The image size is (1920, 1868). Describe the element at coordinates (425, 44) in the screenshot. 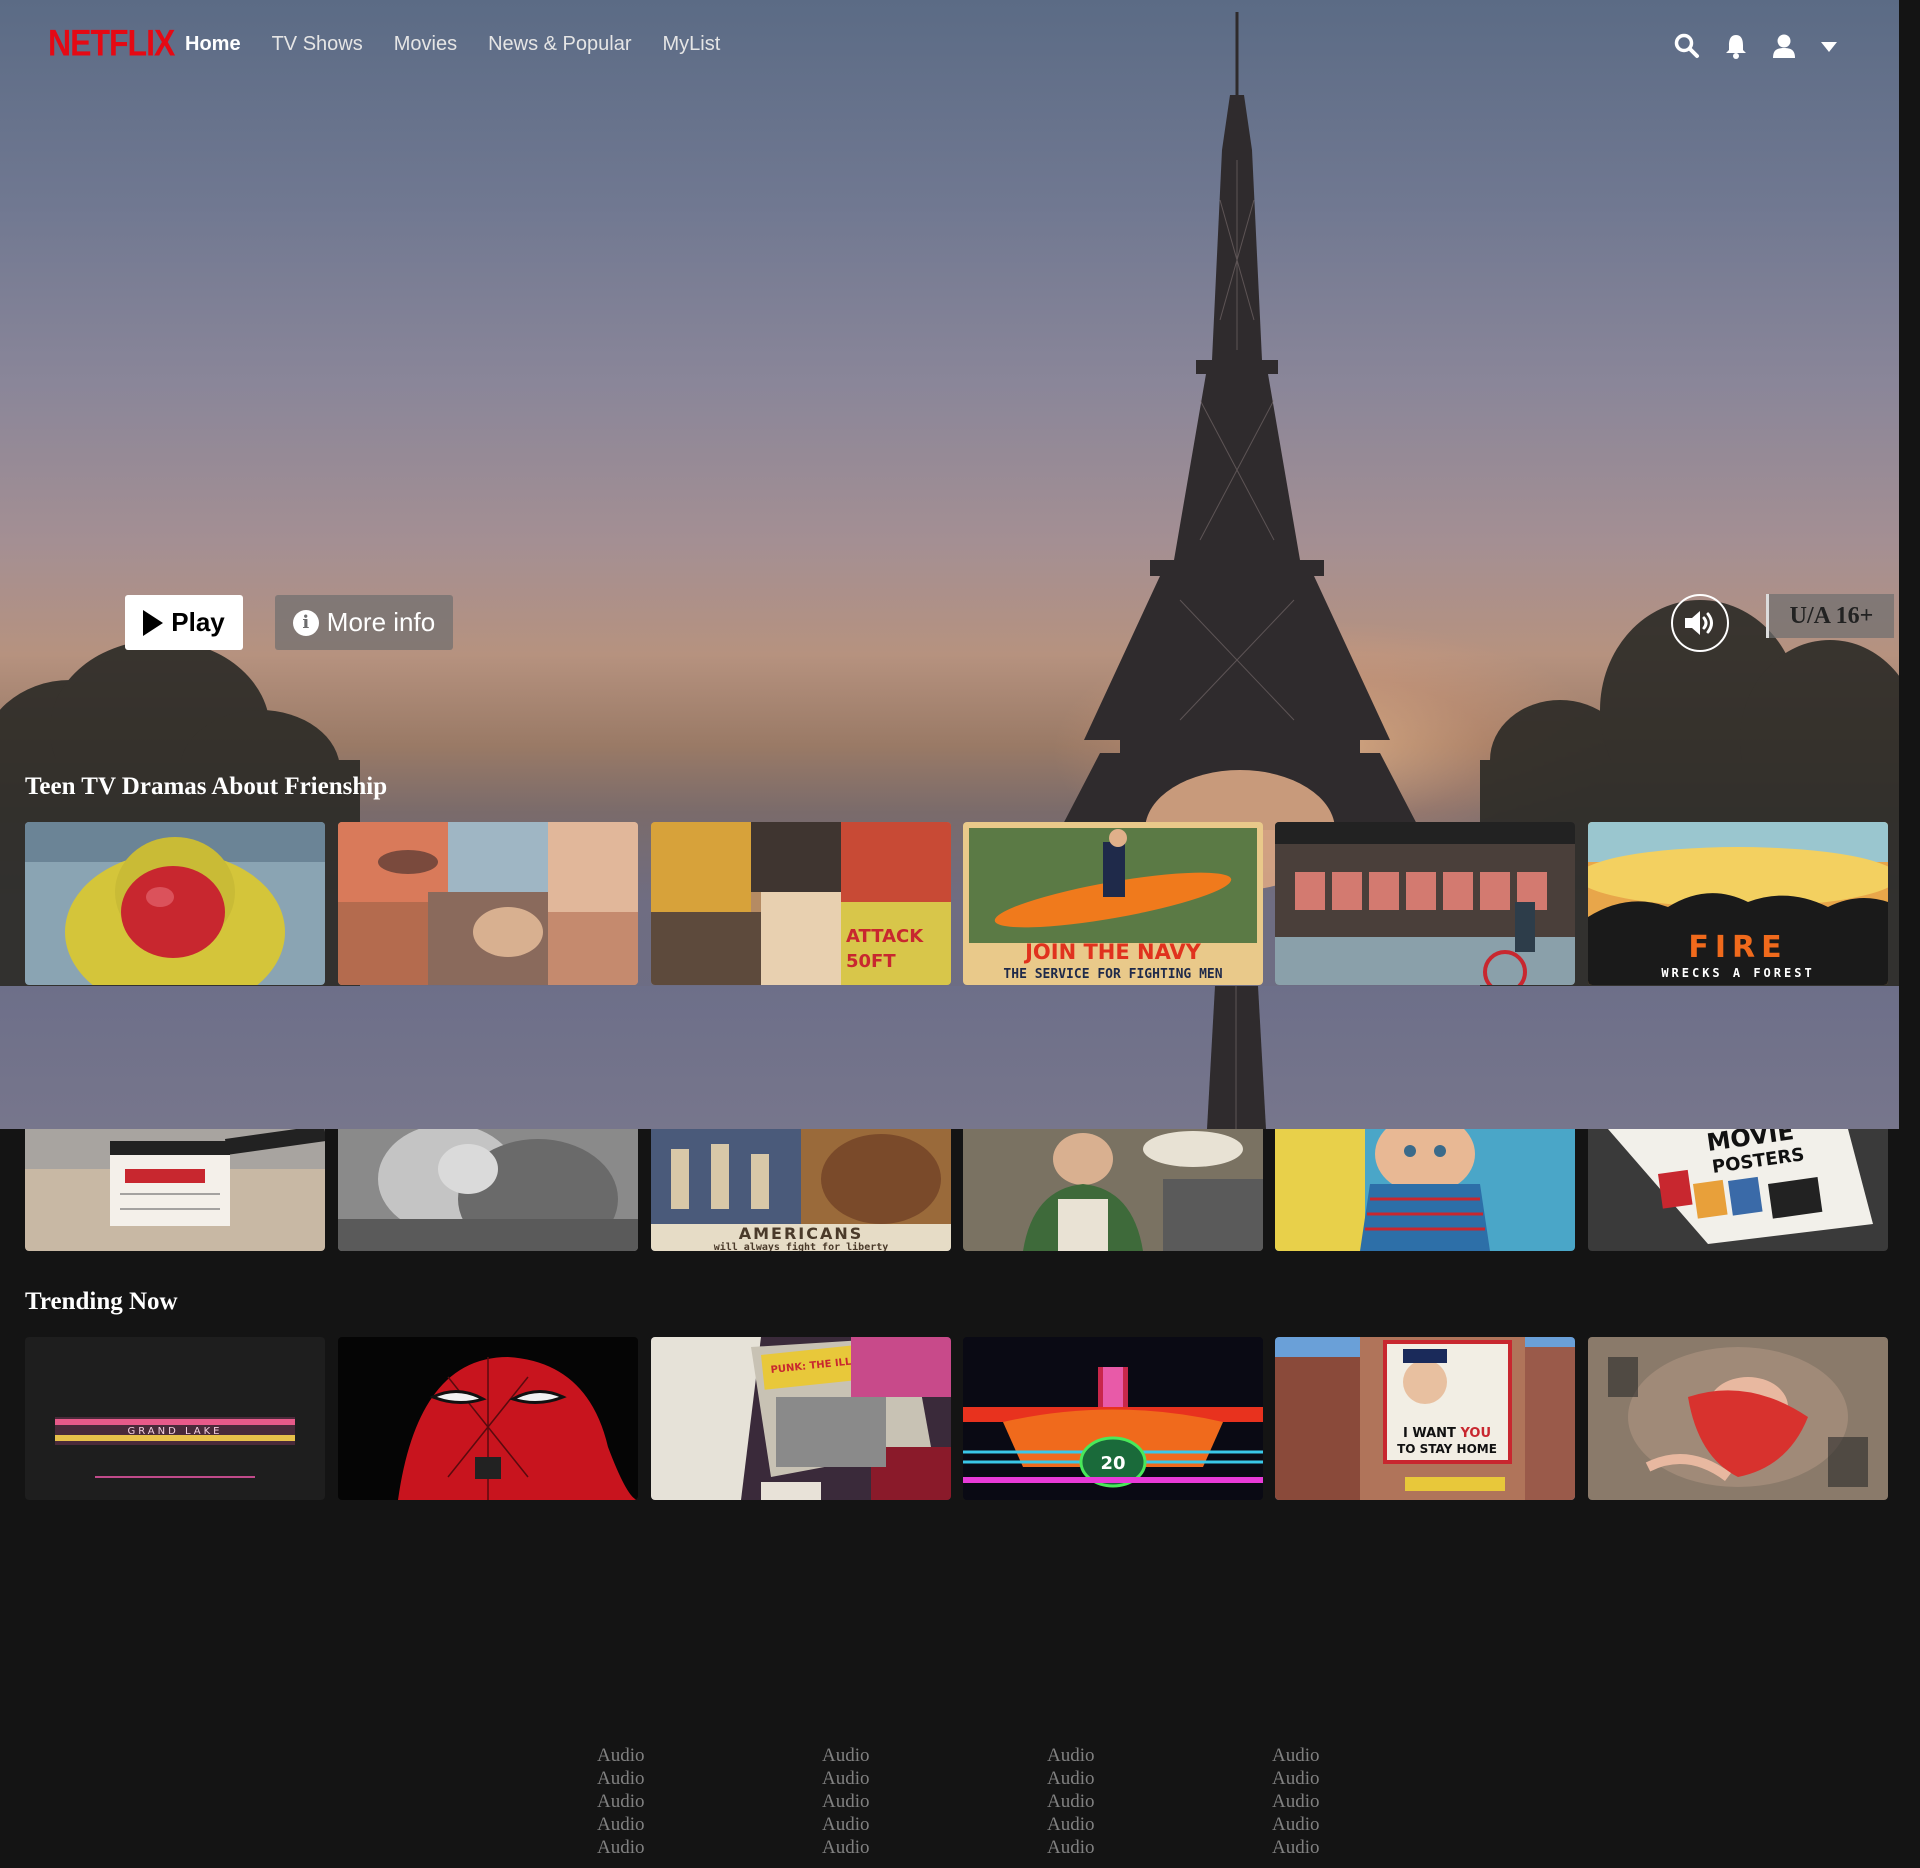

I see `nav-movies: Movies` at that location.